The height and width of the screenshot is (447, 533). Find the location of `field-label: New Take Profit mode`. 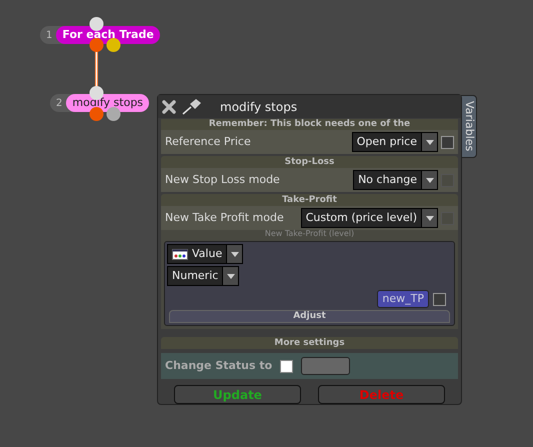

field-label: New Take Profit mode is located at coordinates (224, 218).